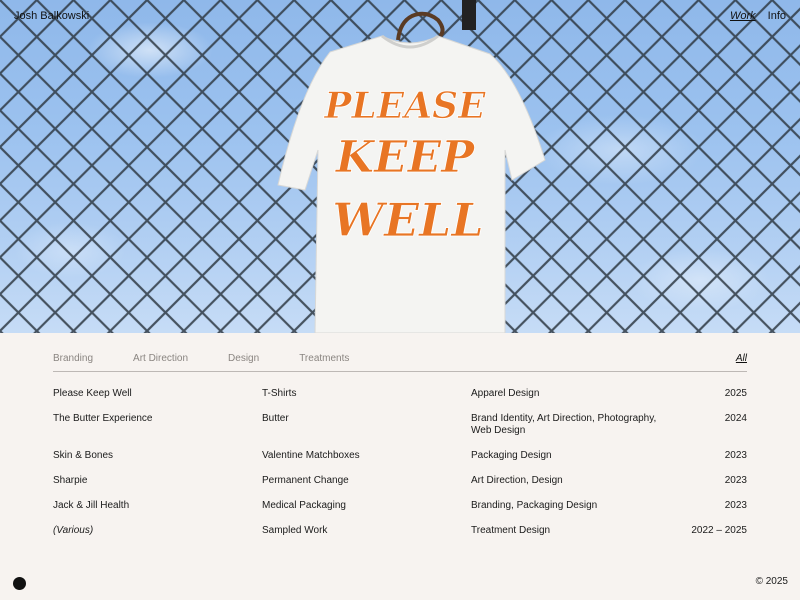  What do you see at coordinates (311, 455) in the screenshot?
I see `project-client: Valentine Matchboxes` at bounding box center [311, 455].